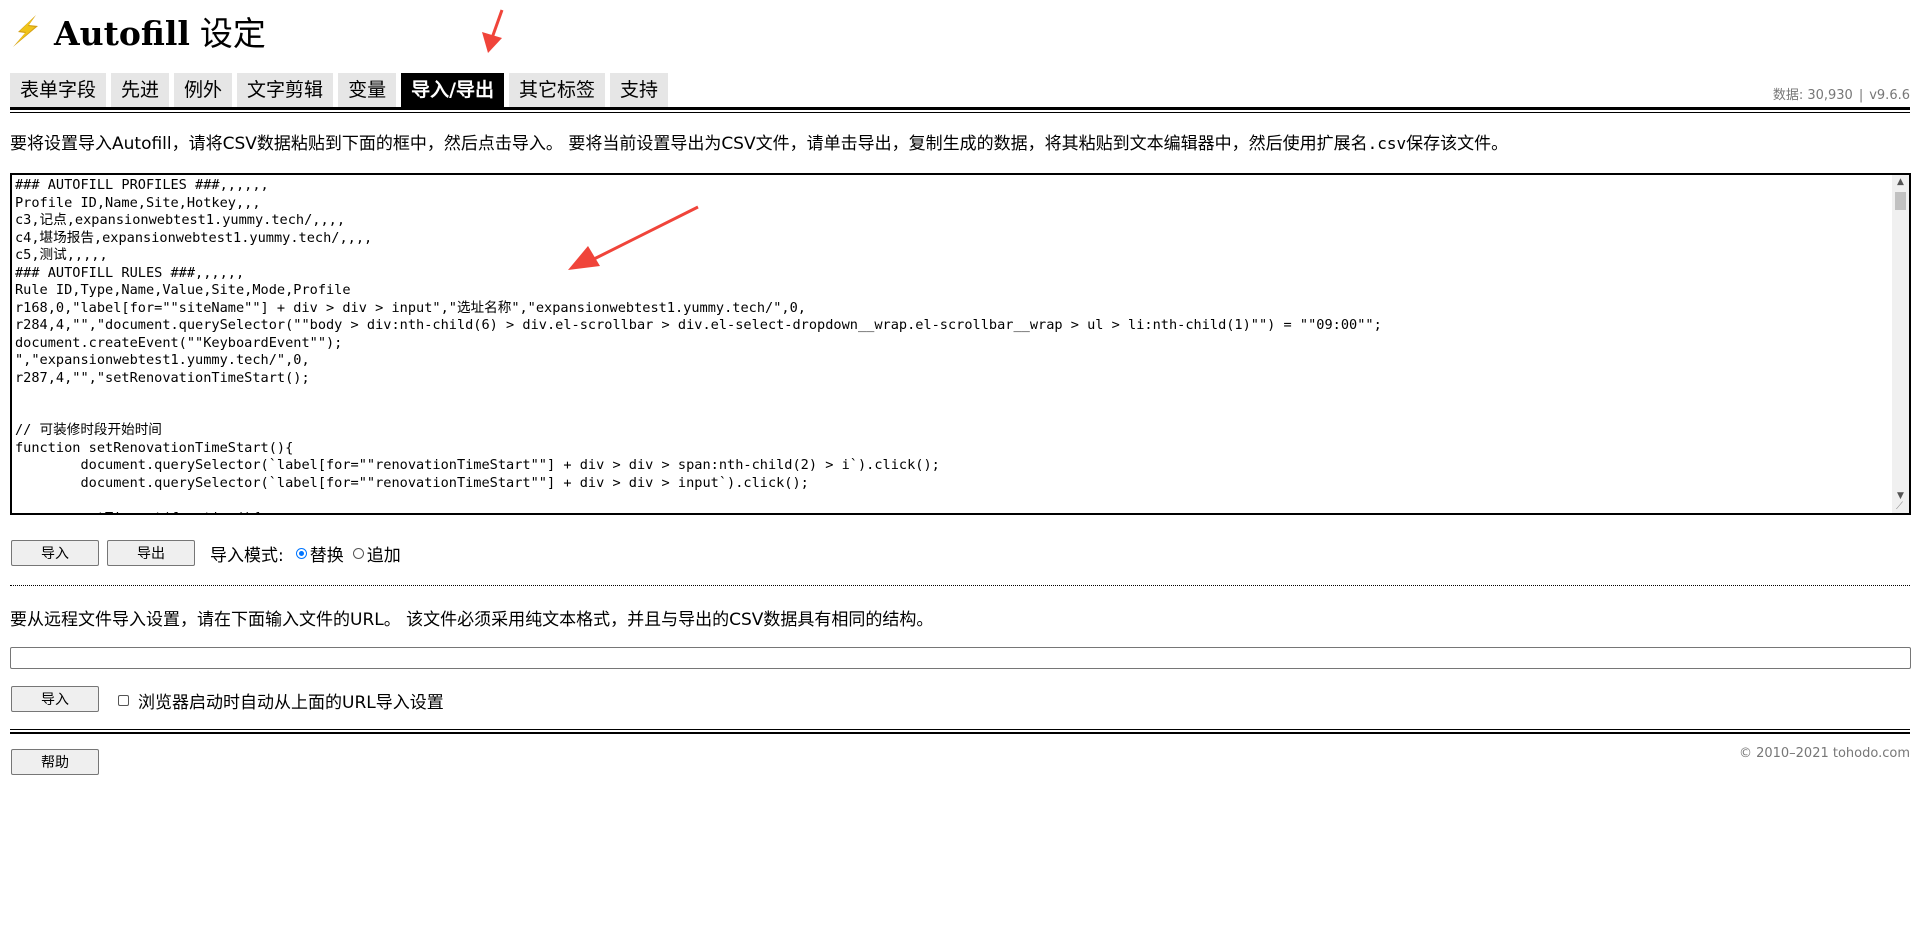 The image size is (1920, 937). What do you see at coordinates (384, 553) in the screenshot?
I see `mode-append-label: 追加` at bounding box center [384, 553].